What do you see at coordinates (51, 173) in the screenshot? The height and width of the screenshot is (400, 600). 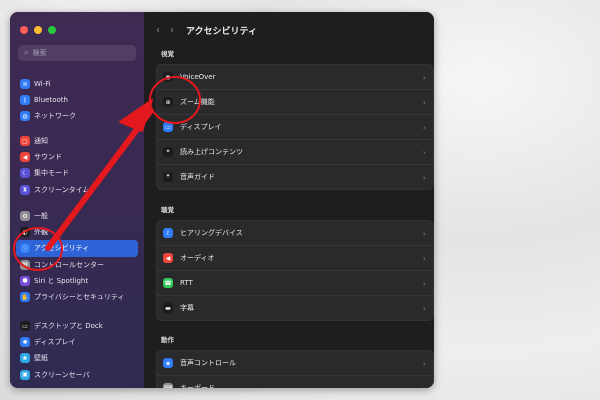 I see `sidebar-item-label: 集中モード` at bounding box center [51, 173].